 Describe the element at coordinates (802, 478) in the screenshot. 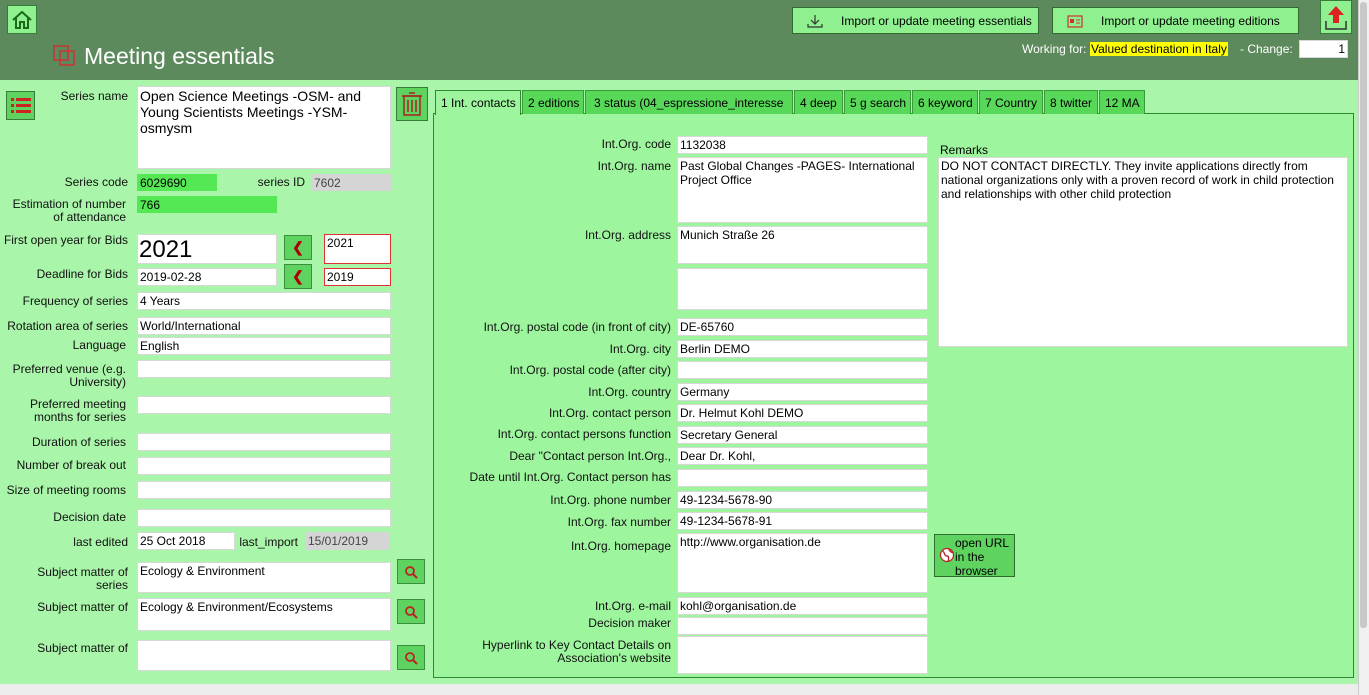

I see `date-until-field` at that location.